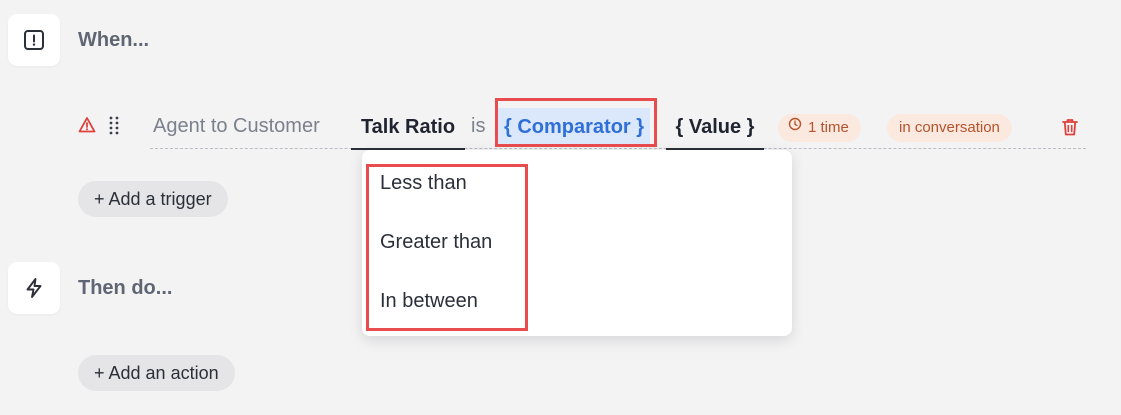  Describe the element at coordinates (447, 247) in the screenshot. I see `options-highlight-box` at that location.